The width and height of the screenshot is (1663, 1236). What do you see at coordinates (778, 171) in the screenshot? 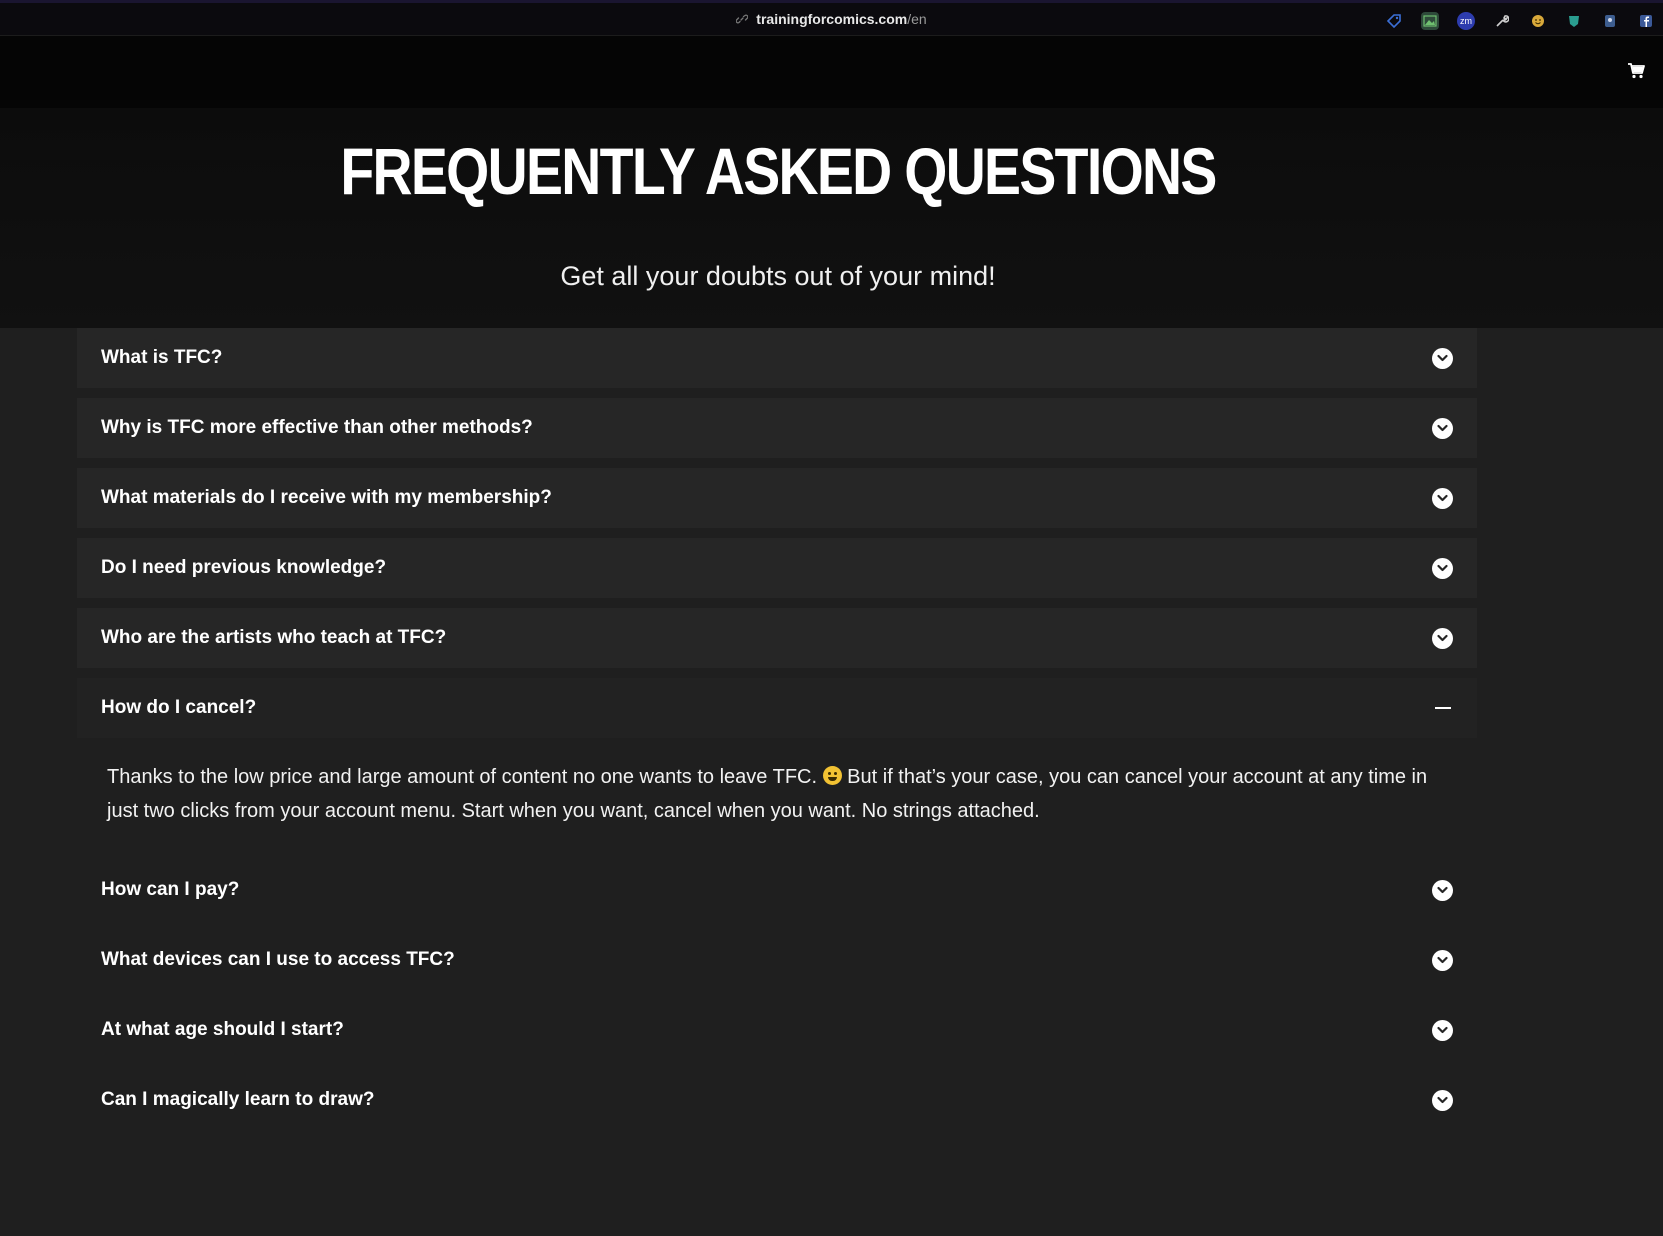
I see `page-title: FREQUENTLY ASKED QUESTIONS` at bounding box center [778, 171].